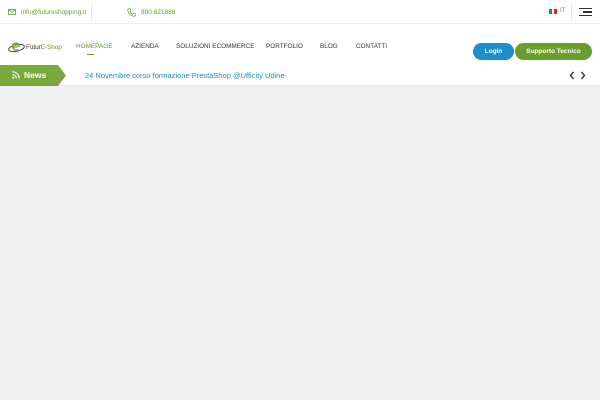 The image size is (600, 400). What do you see at coordinates (131, 12) in the screenshot?
I see `phone-icon` at bounding box center [131, 12].